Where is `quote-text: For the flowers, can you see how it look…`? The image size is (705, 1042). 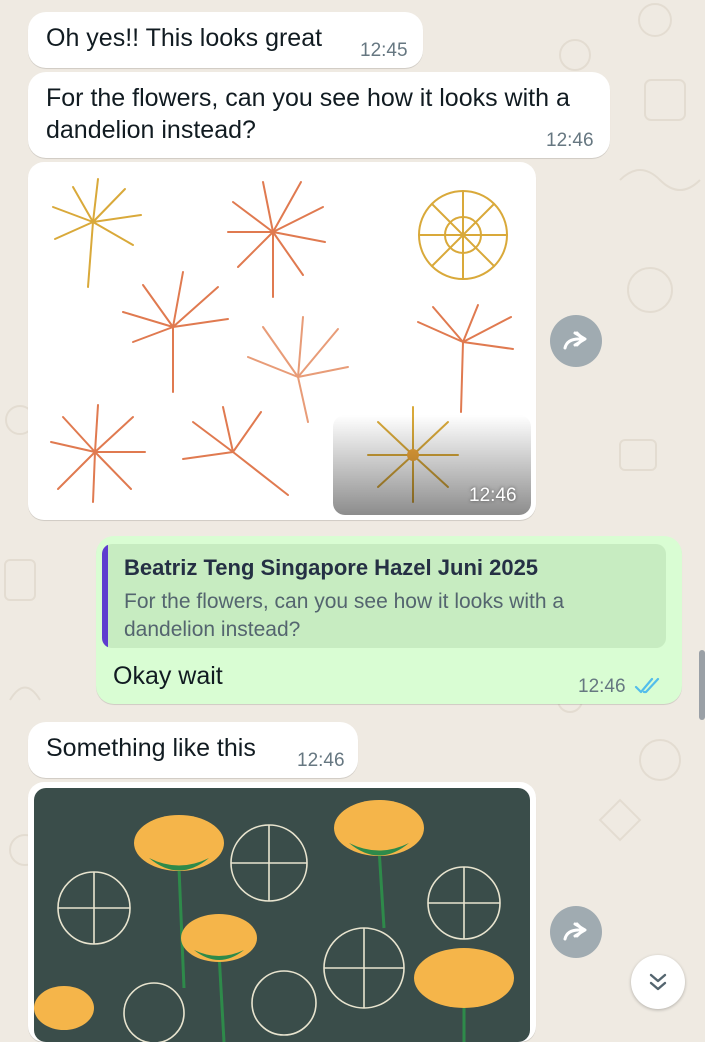 quote-text: For the flowers, can you see how it look… is located at coordinates (344, 615).